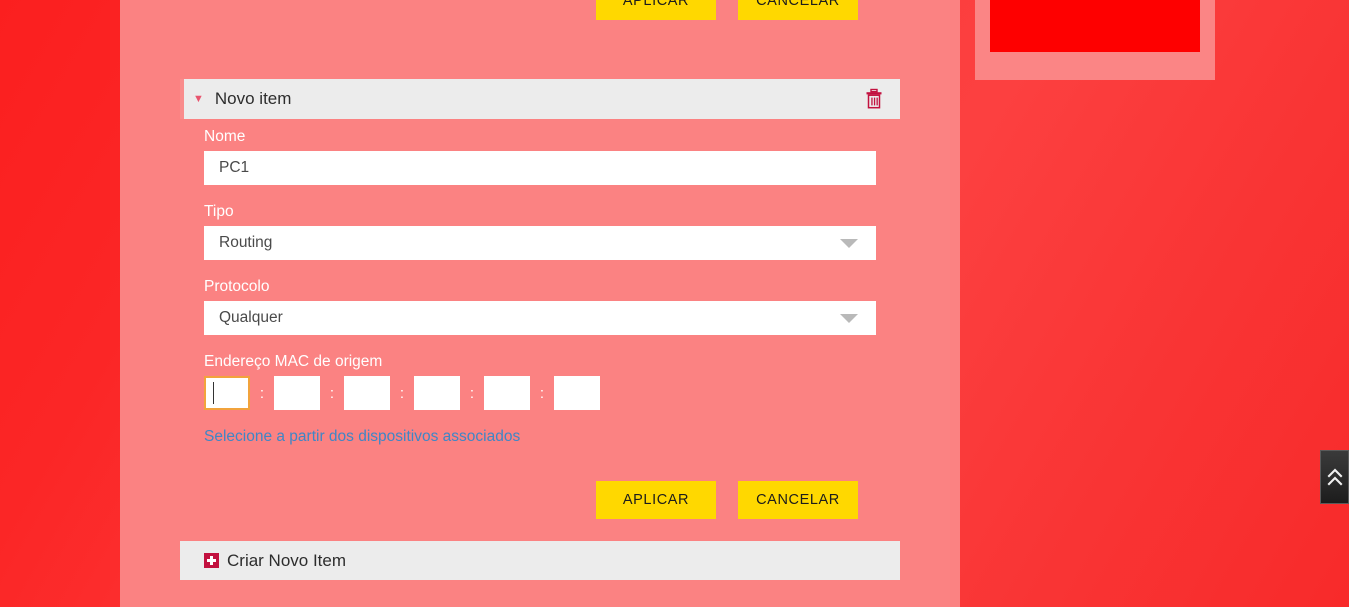 The width and height of the screenshot is (1349, 607). What do you see at coordinates (211, 560) in the screenshot?
I see `plus-square-icon` at bounding box center [211, 560].